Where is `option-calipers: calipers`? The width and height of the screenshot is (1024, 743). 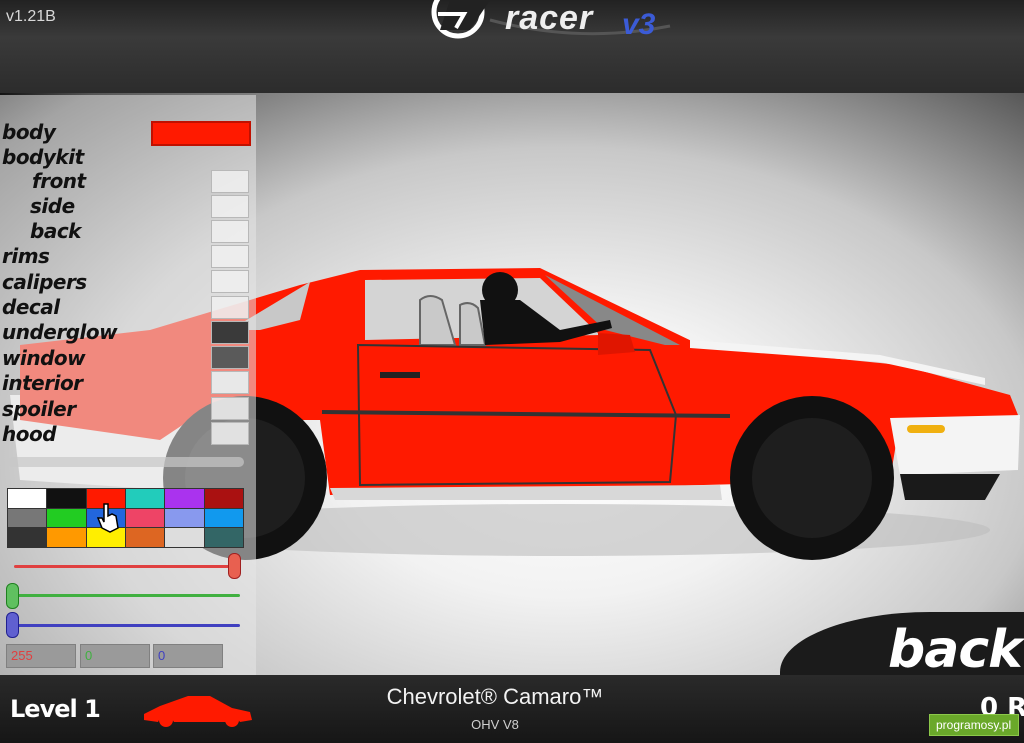
option-calipers: calipers is located at coordinates (44, 282).